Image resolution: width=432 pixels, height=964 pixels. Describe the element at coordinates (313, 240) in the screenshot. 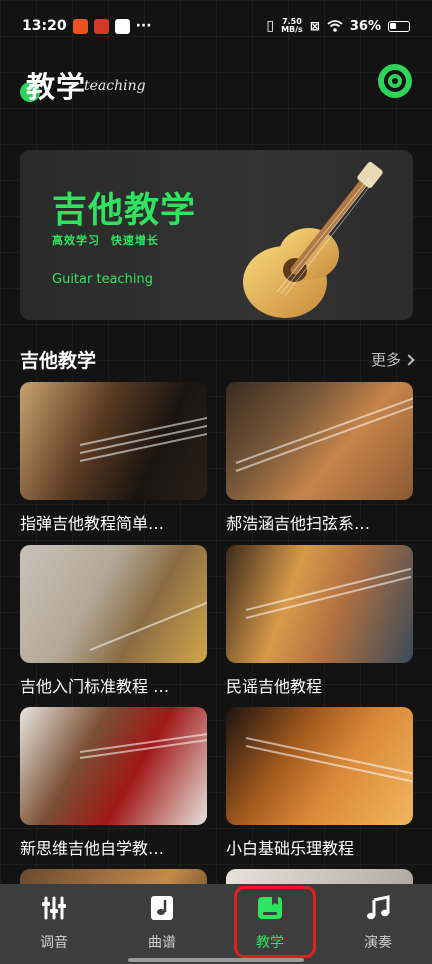

I see `guitar-illustration` at that location.